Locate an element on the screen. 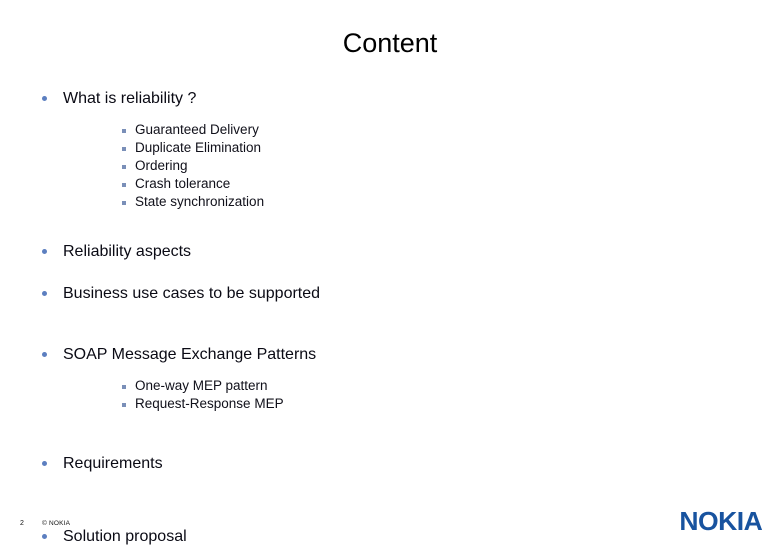  bullet-item-requirements: Requirements is located at coordinates (390, 463).